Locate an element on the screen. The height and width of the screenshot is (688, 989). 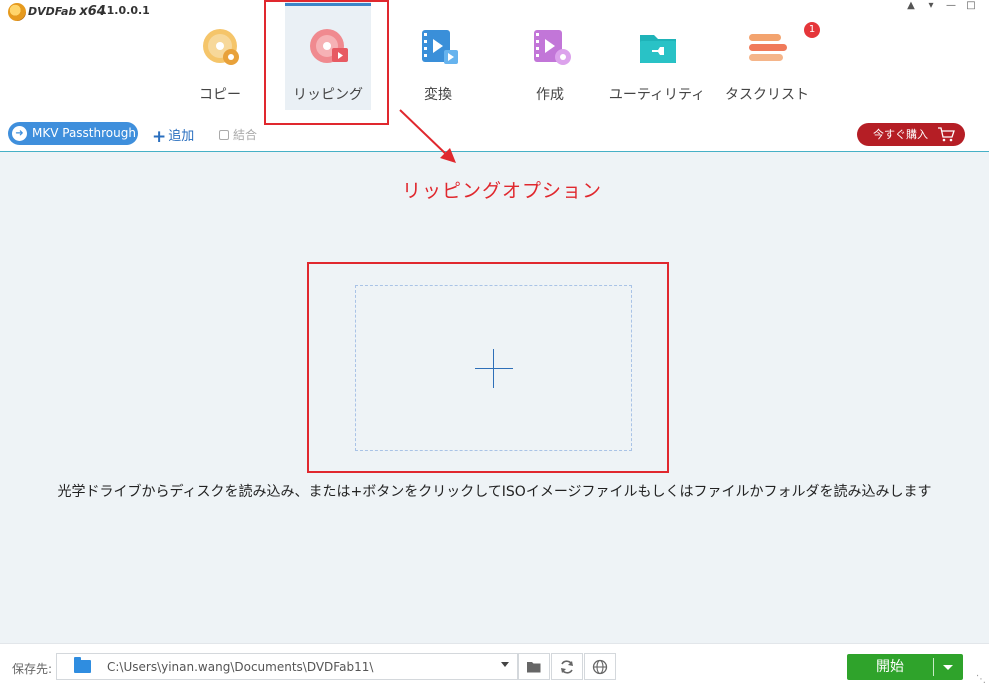
mkv-passthrough-button: ➜ MKV Passthrough is located at coordinates (73, 133).